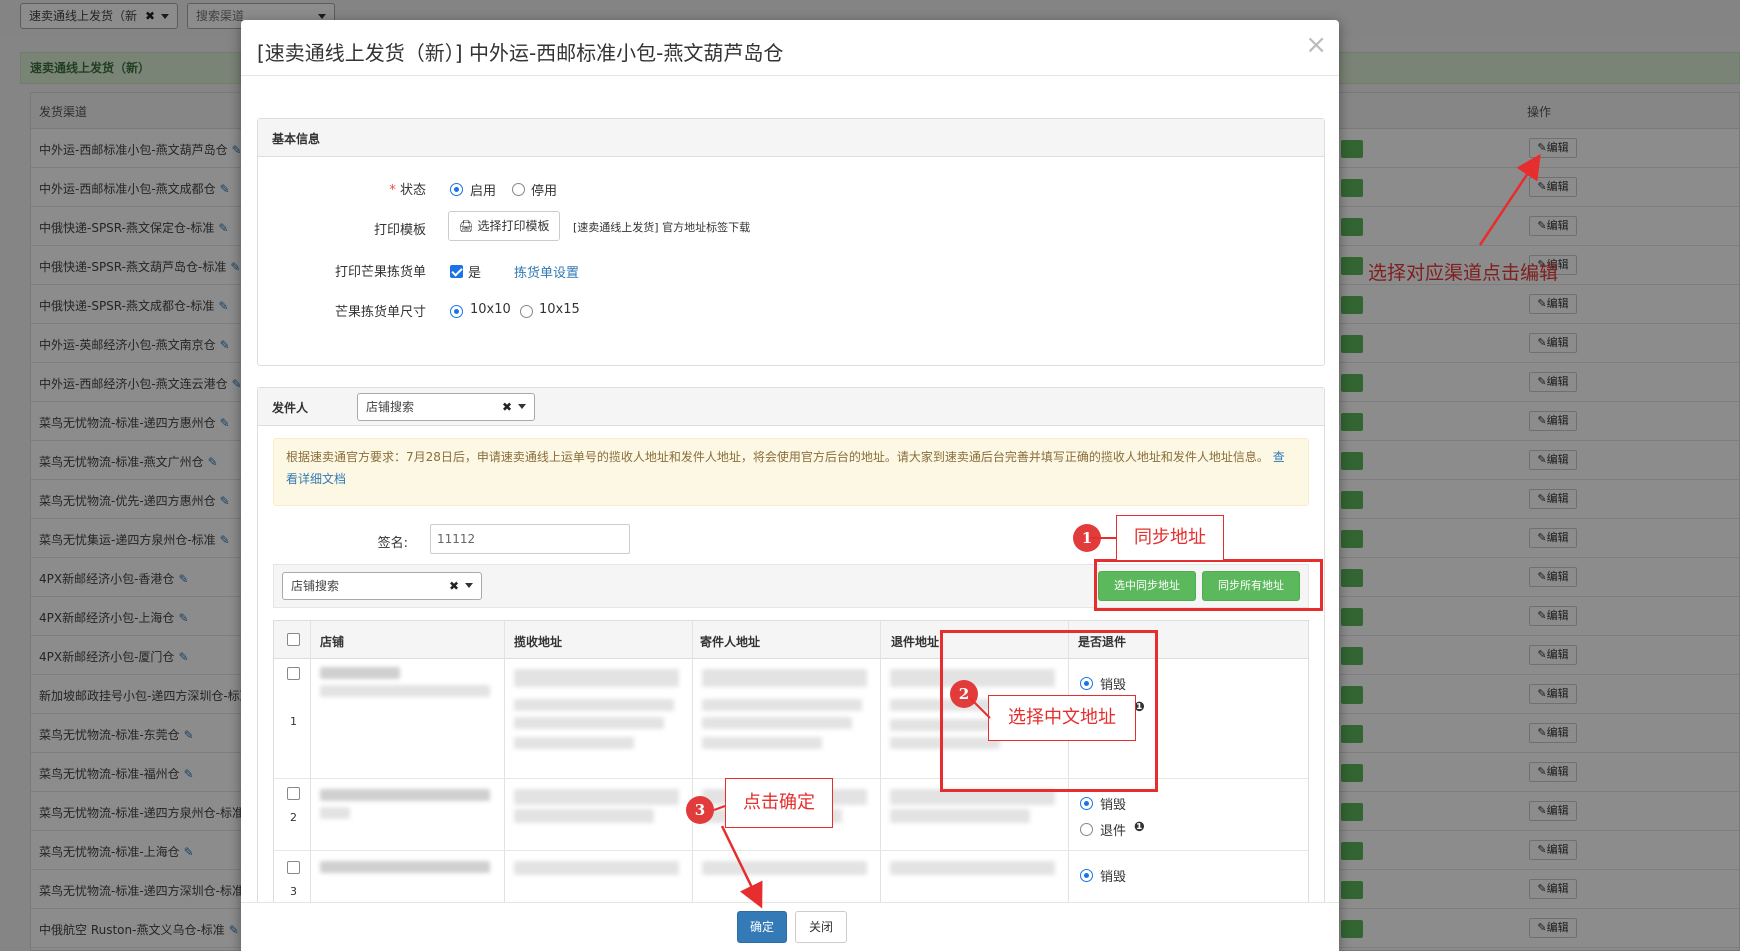 This screenshot has width=1740, height=951. I want to click on mango-pick-yes-label: 是, so click(475, 273).